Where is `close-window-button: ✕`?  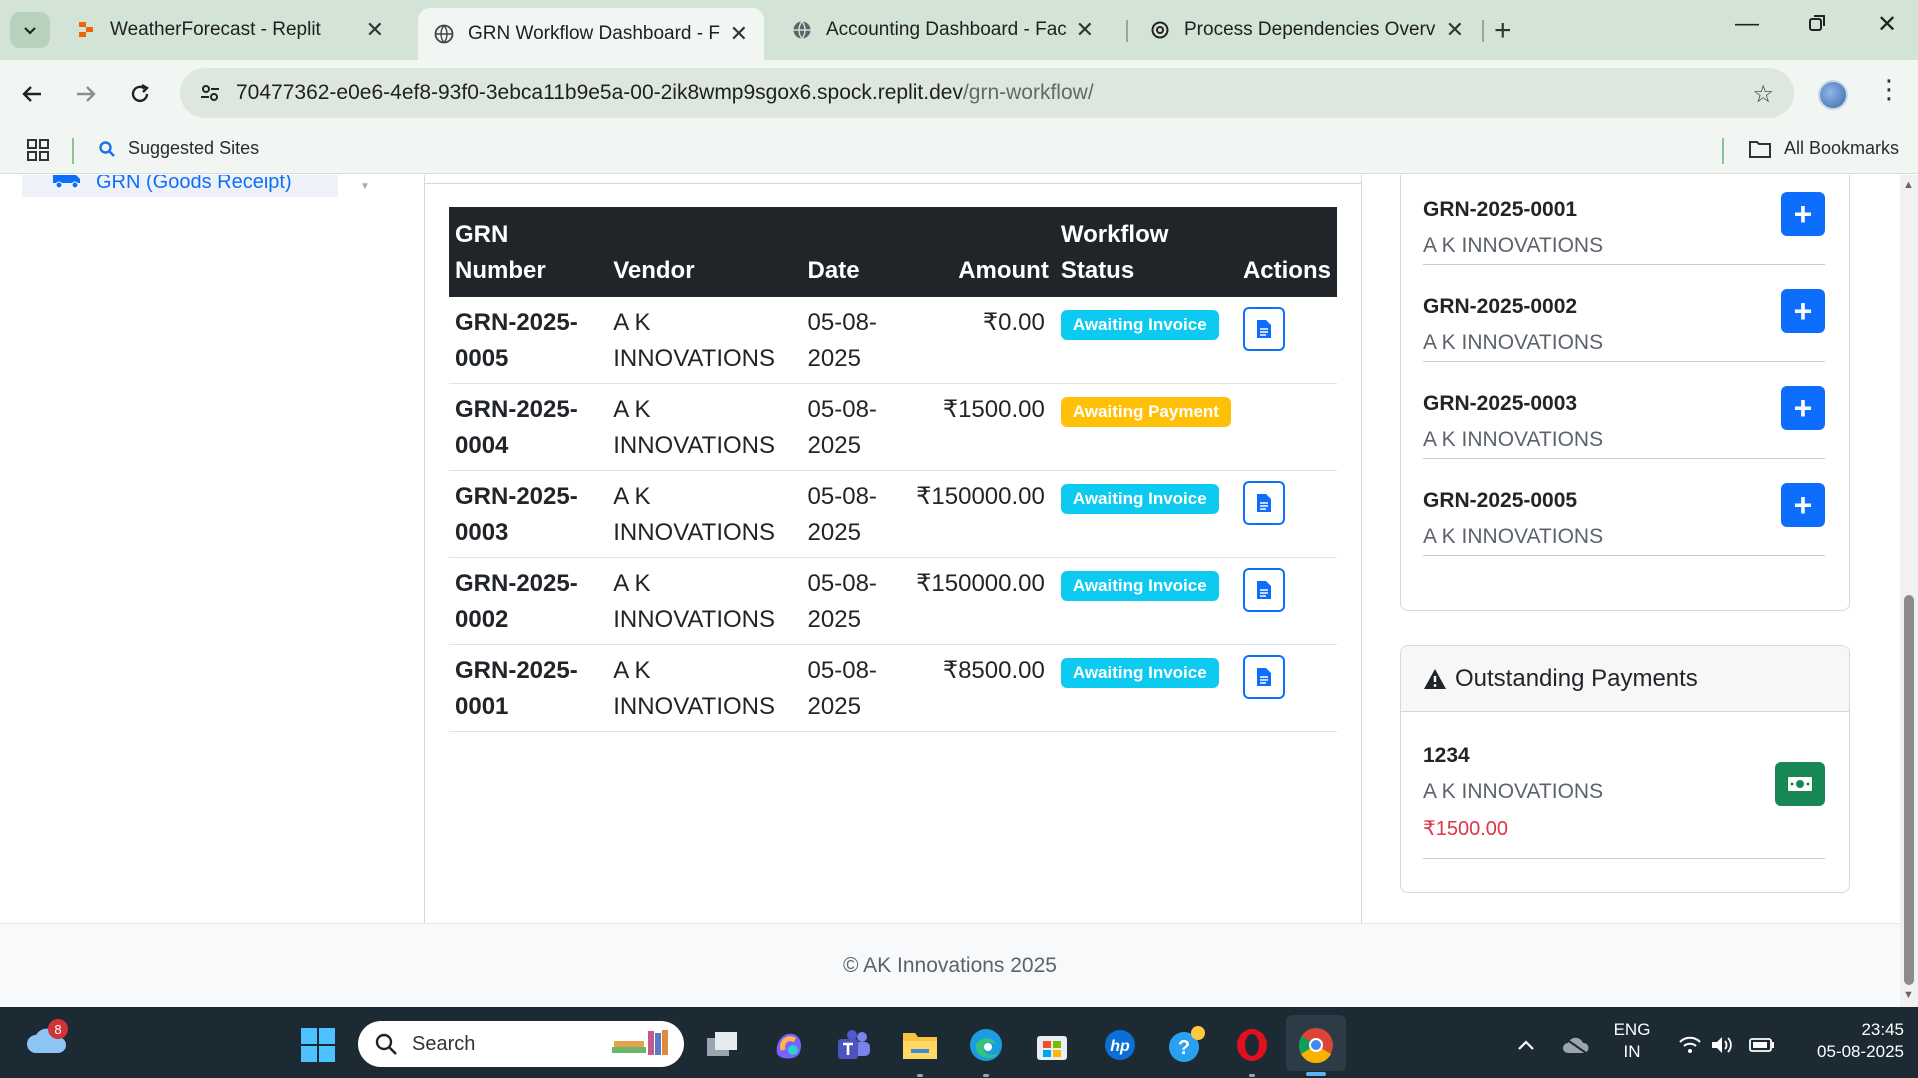 close-window-button: ✕ is located at coordinates (1887, 24).